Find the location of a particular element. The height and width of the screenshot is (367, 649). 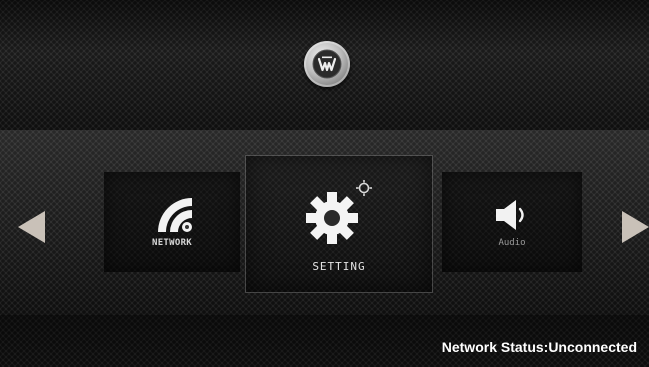

menu-item-setting-label: SETTING is located at coordinates (339, 266).